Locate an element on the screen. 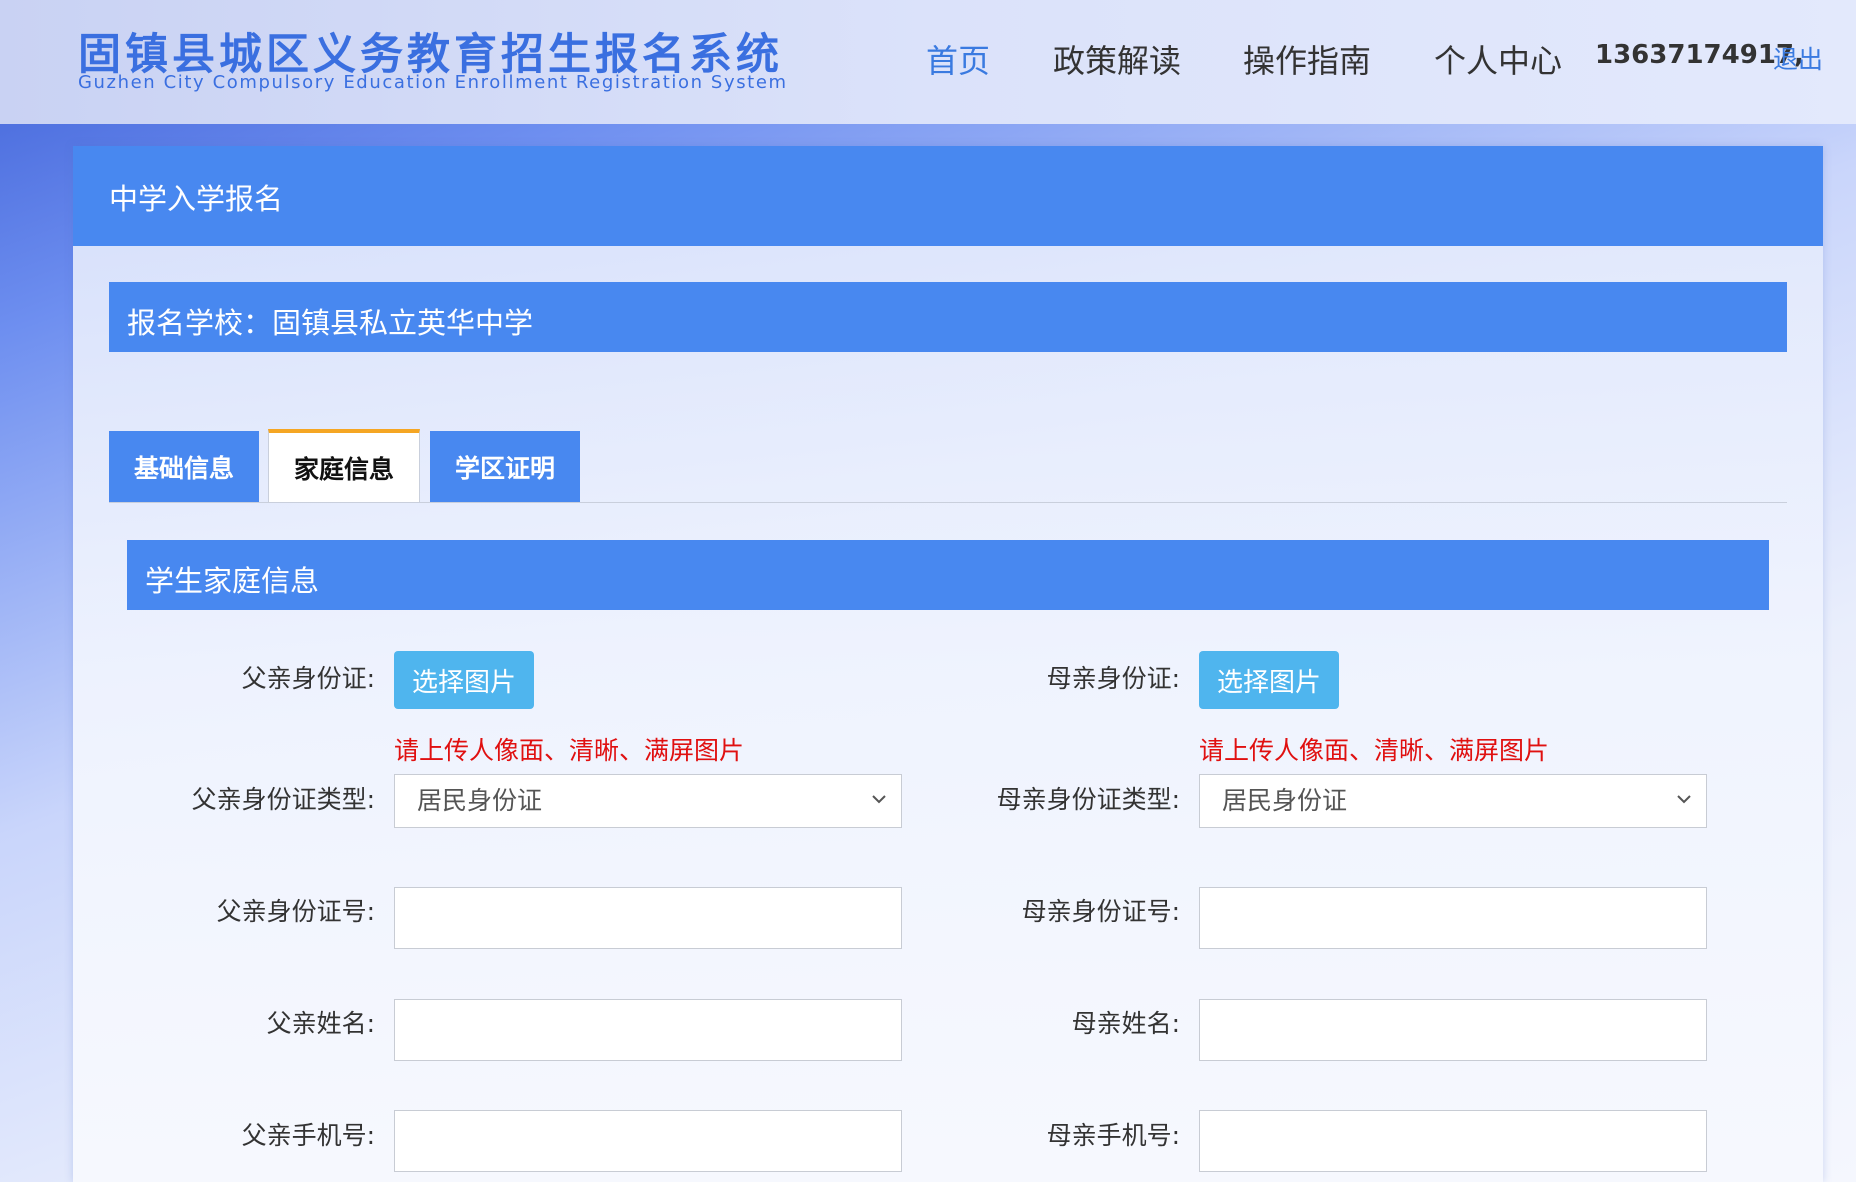 This screenshot has width=1856, height=1182. school-name: 报名学校：固镇县私立英华中学 is located at coordinates (330, 323).